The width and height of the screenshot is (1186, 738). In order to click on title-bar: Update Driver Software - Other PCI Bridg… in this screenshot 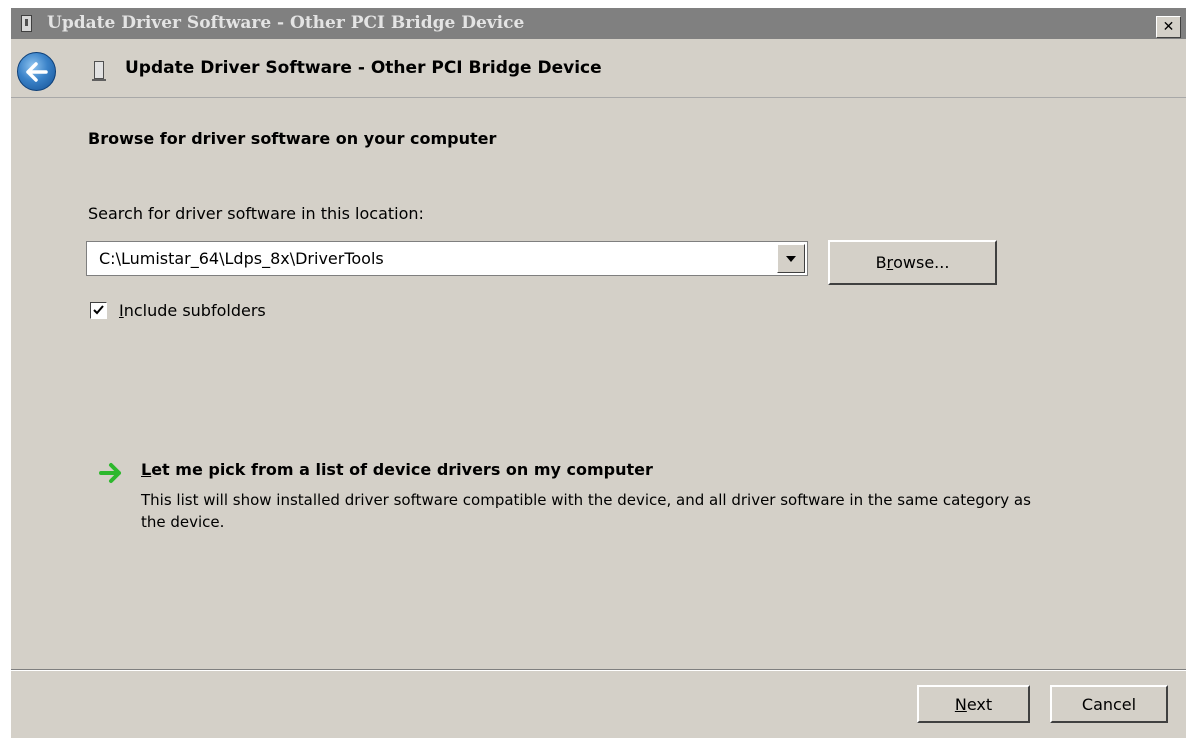, I will do `click(598, 23)`.